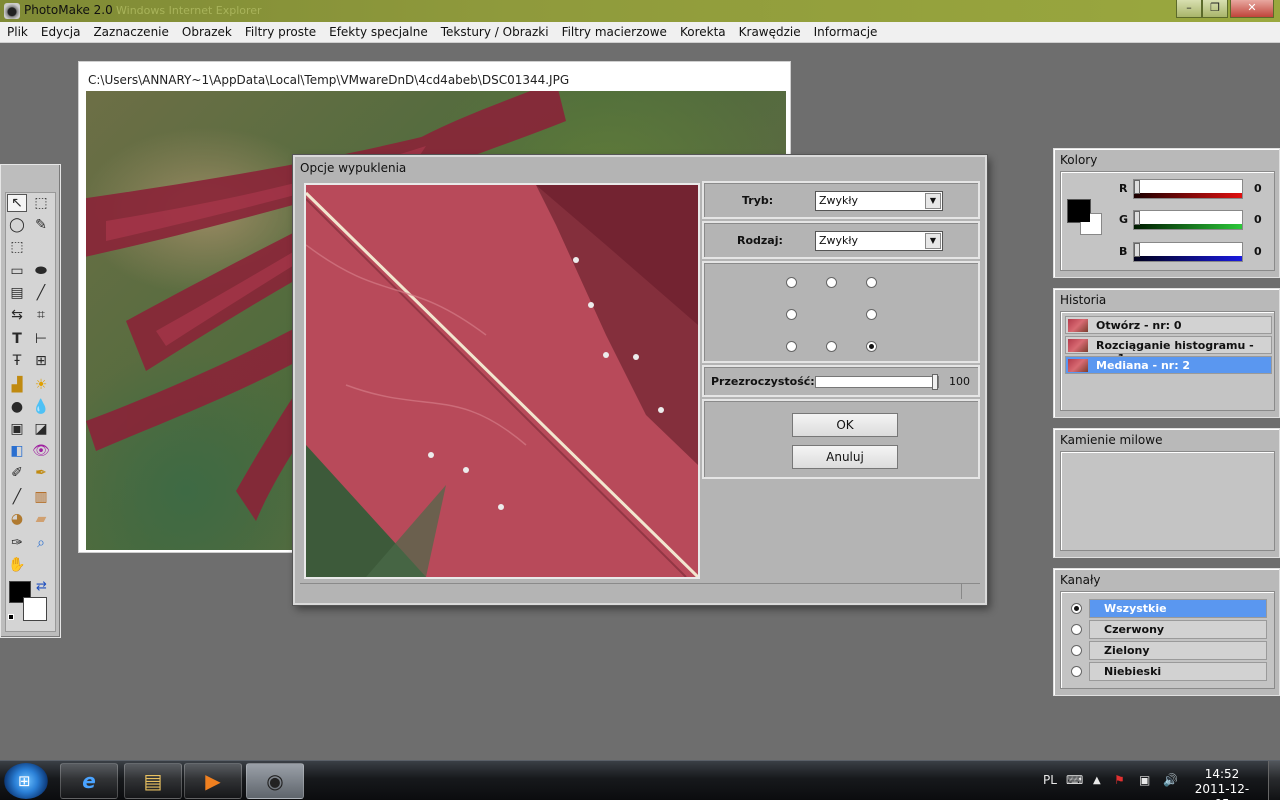 Image resolution: width=1280 pixels, height=800 pixels. Describe the element at coordinates (961, 591) in the screenshot. I see `resize-grip` at that location.